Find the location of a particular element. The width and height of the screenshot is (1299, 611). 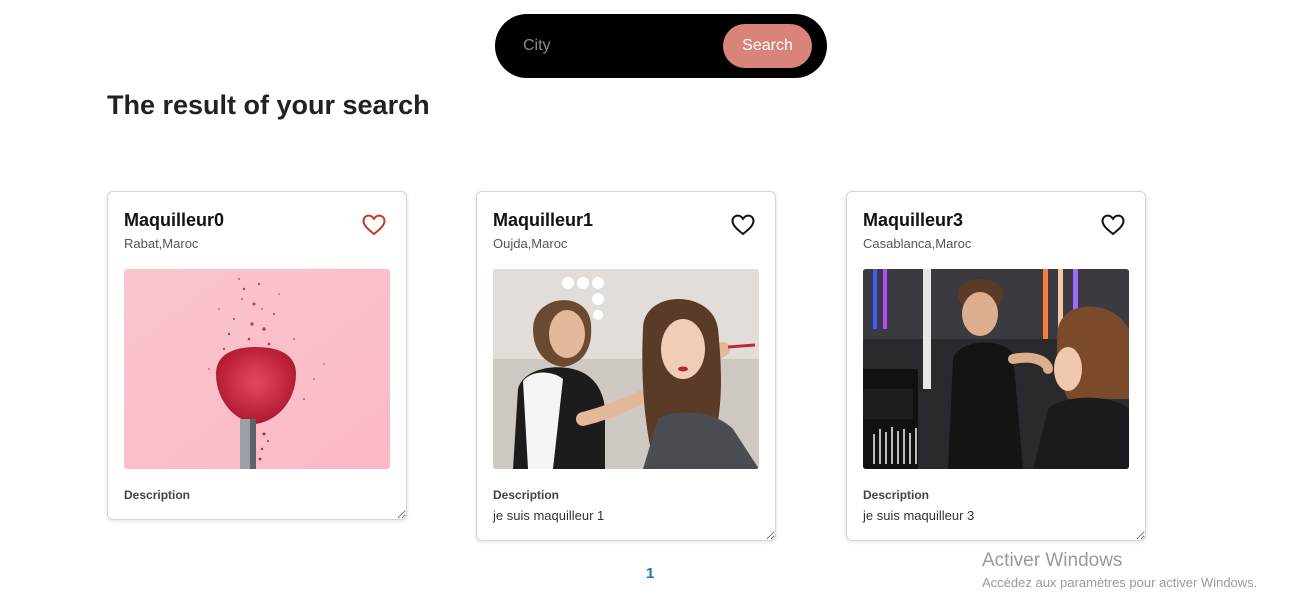

makeup-artist-photo is located at coordinates (626, 369).